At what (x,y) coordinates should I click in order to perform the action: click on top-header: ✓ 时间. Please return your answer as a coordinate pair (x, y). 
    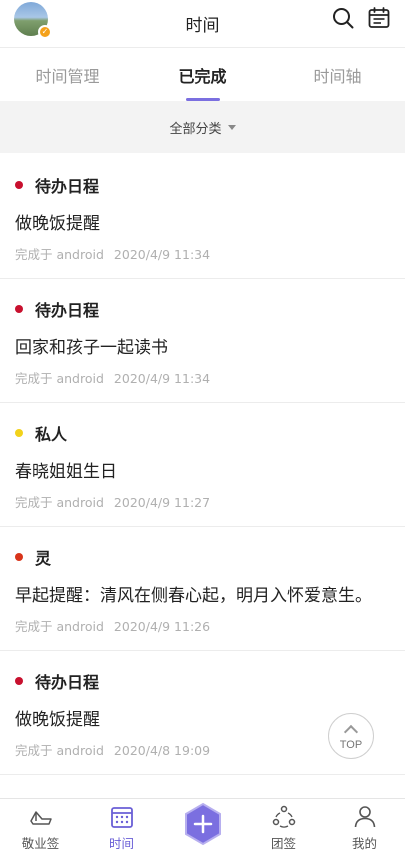
    Looking at the image, I should click on (202, 24).